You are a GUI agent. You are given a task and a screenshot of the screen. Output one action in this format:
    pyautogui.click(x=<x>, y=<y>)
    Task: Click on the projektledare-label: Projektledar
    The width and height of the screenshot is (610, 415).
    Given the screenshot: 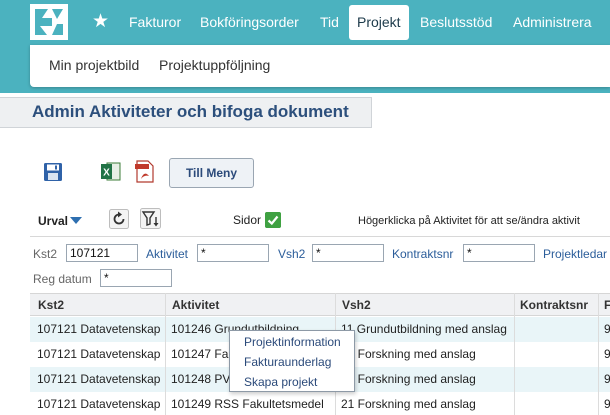 What is the action you would take?
    pyautogui.click(x=575, y=254)
    